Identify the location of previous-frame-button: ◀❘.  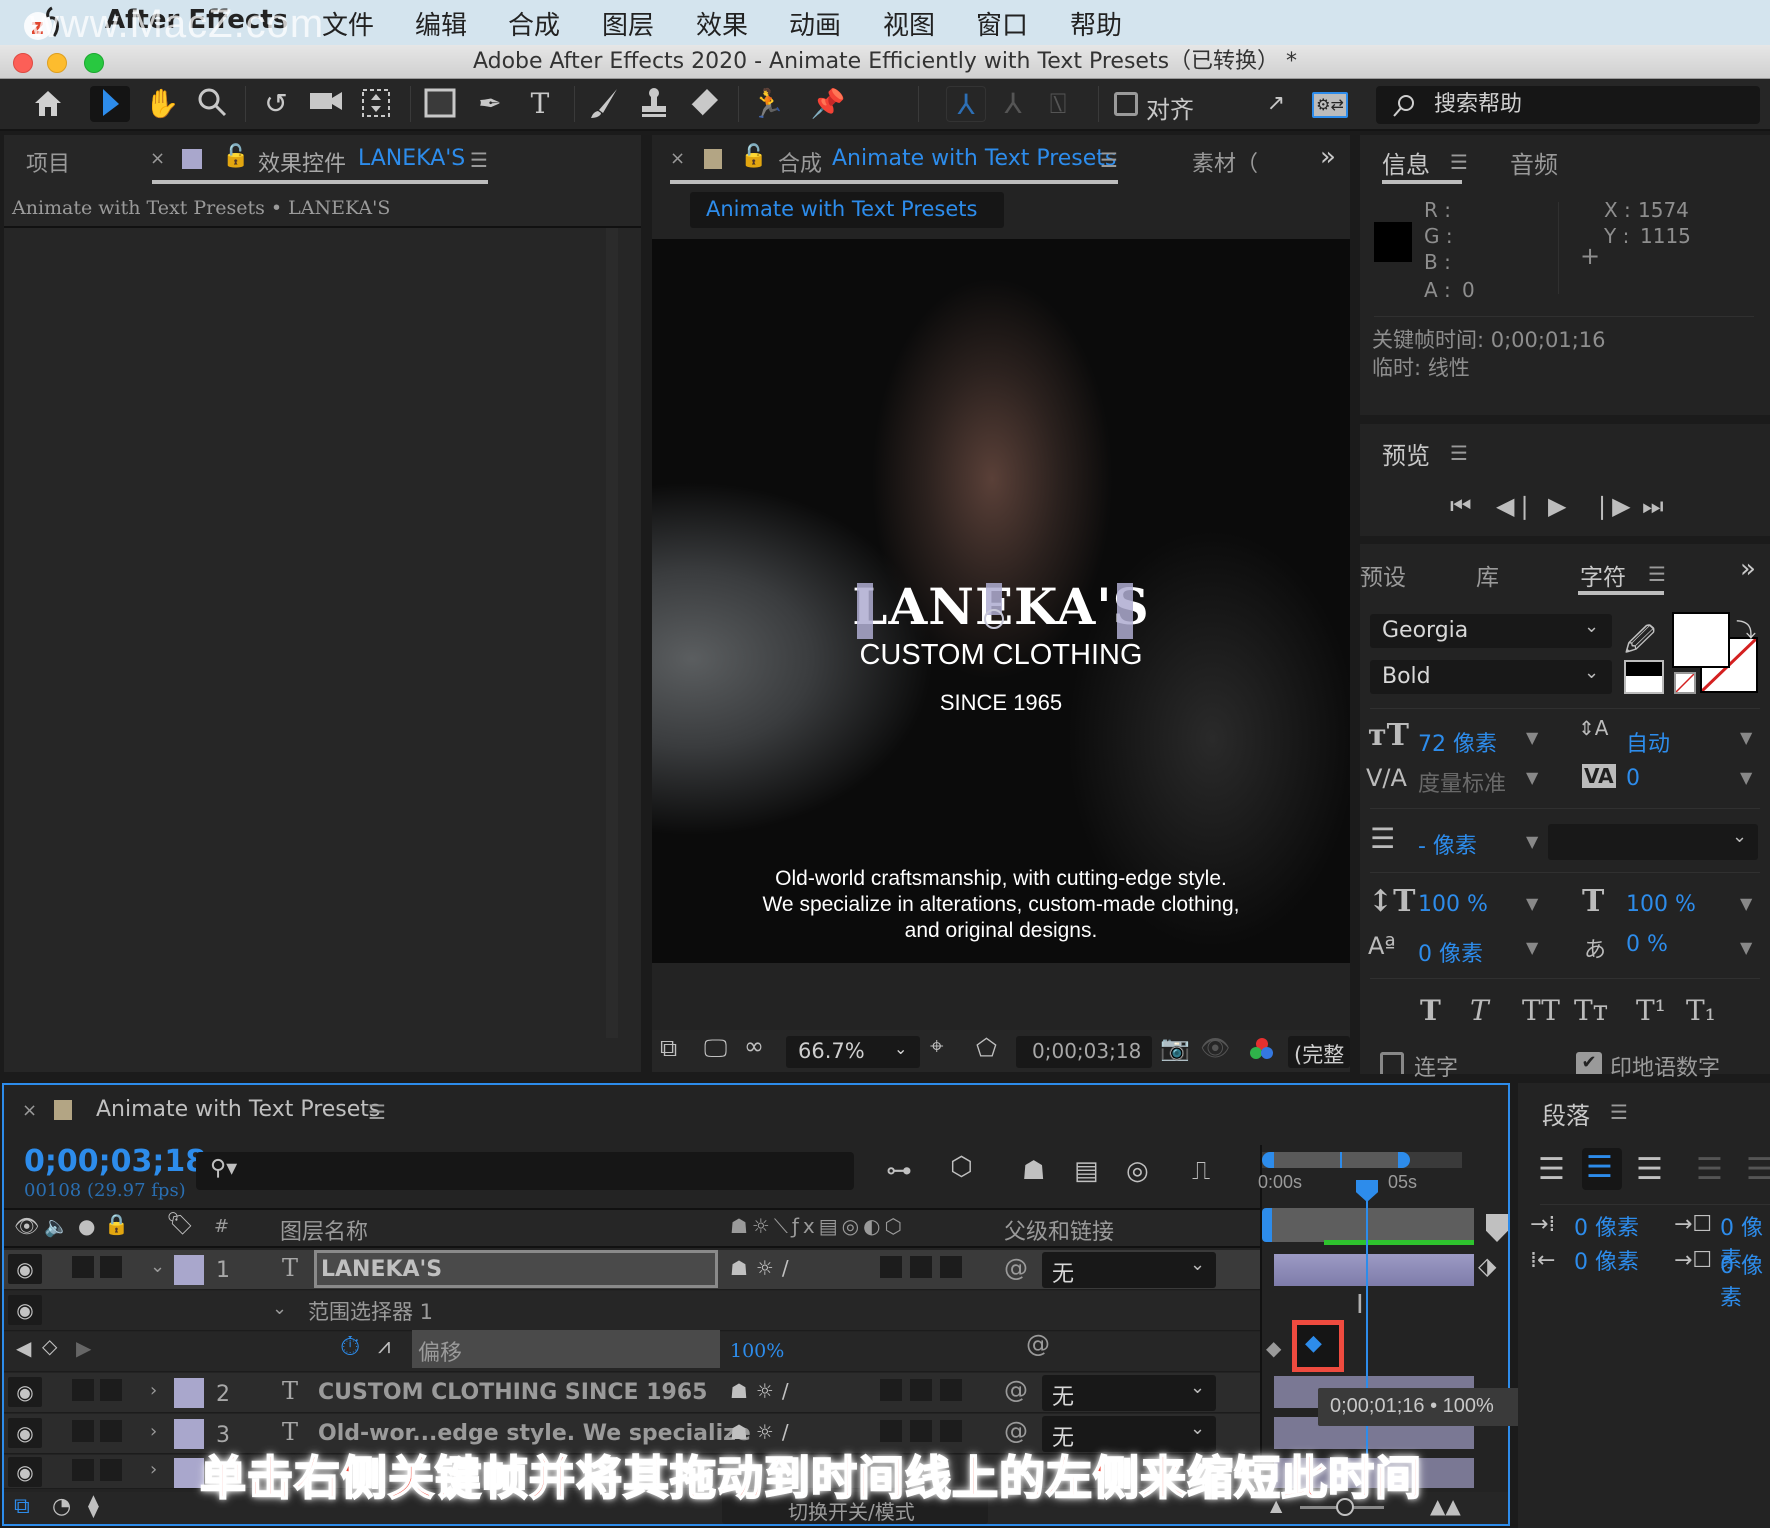
(1515, 506).